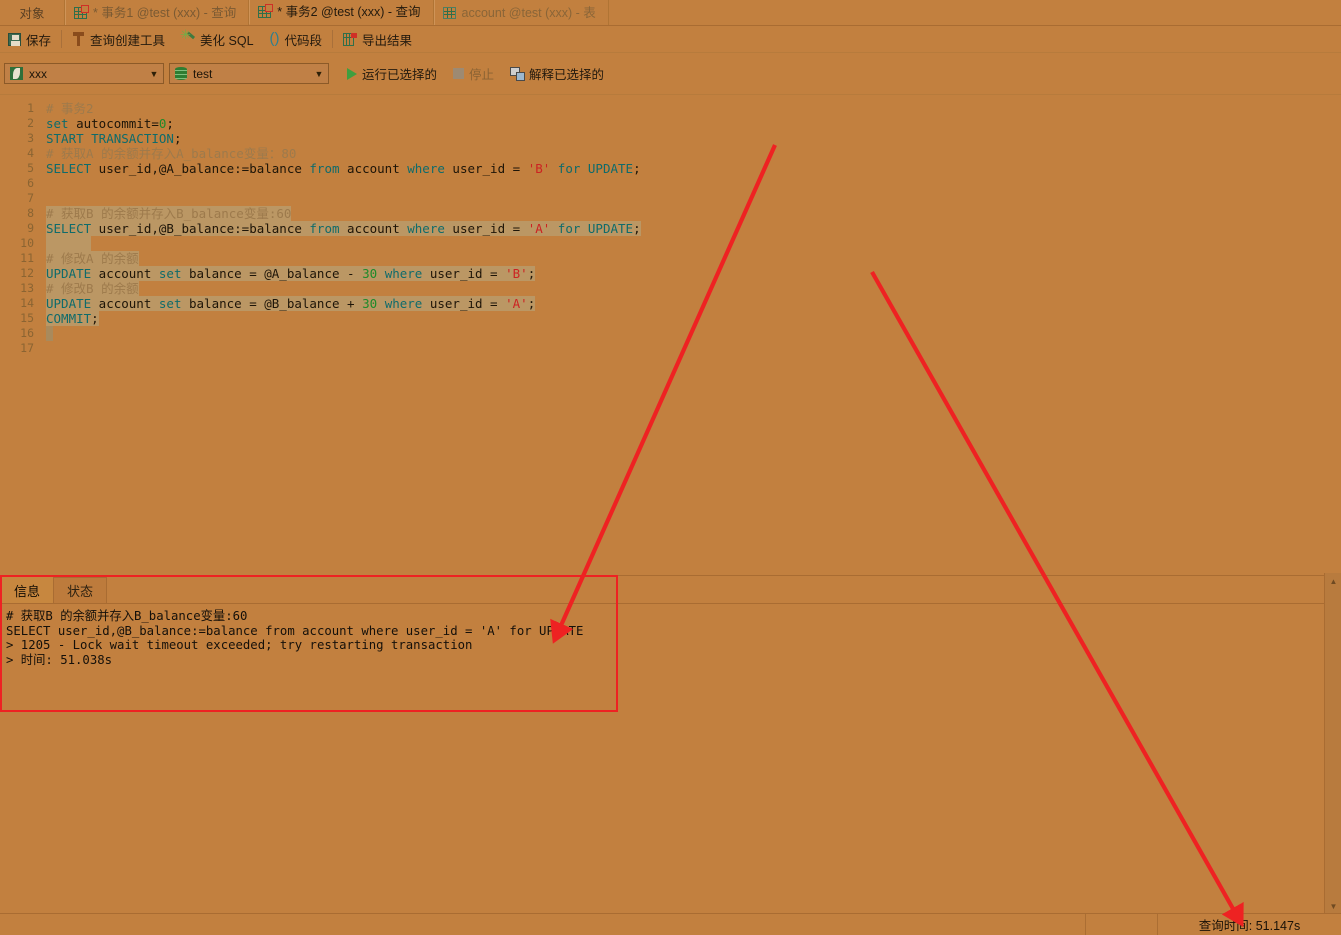  I want to click on stop-icon, so click(459, 73).